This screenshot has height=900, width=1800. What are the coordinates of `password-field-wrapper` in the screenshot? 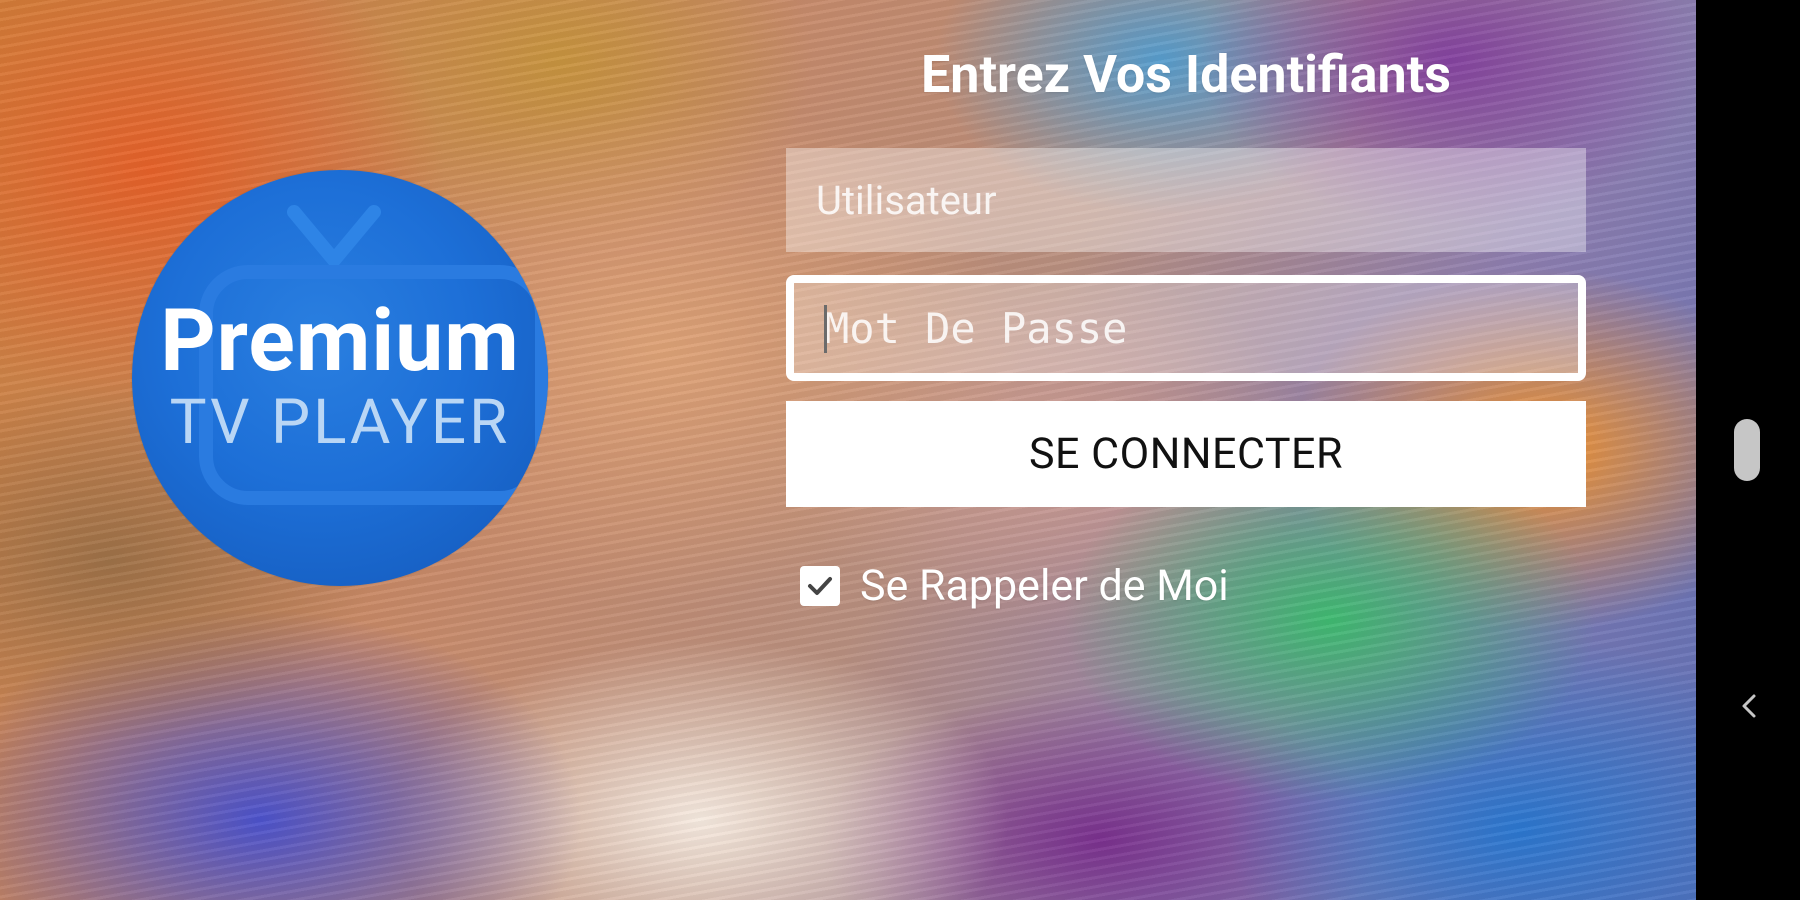 It's located at (1186, 328).